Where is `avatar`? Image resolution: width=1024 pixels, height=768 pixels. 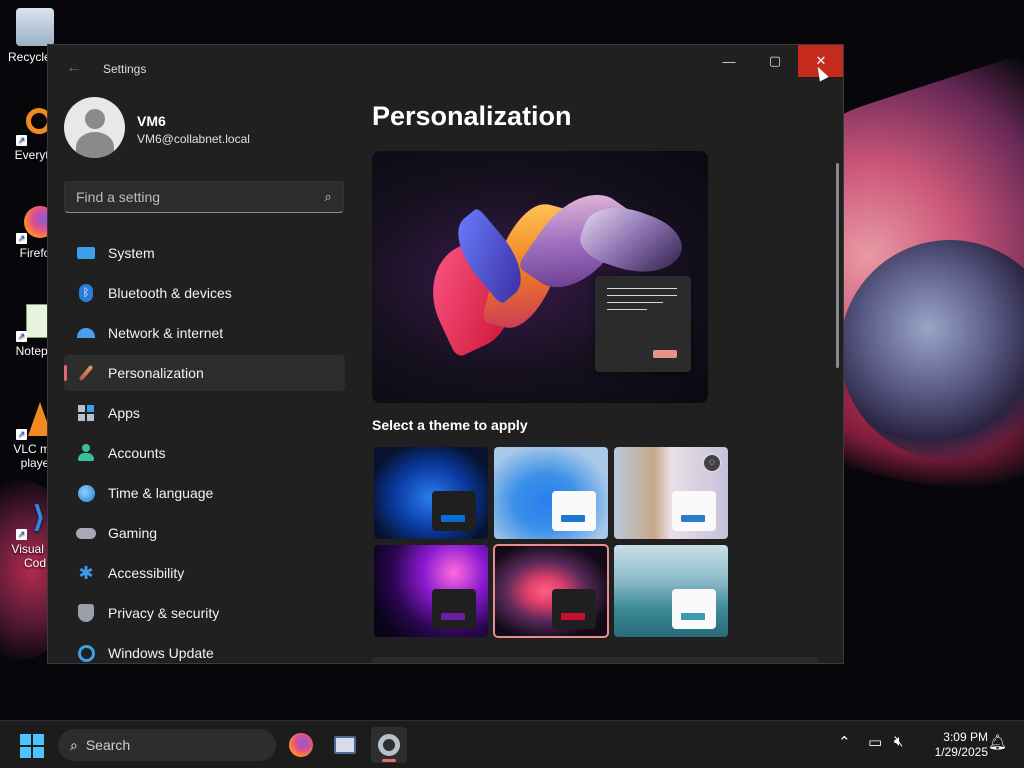
avatar is located at coordinates (94, 127).